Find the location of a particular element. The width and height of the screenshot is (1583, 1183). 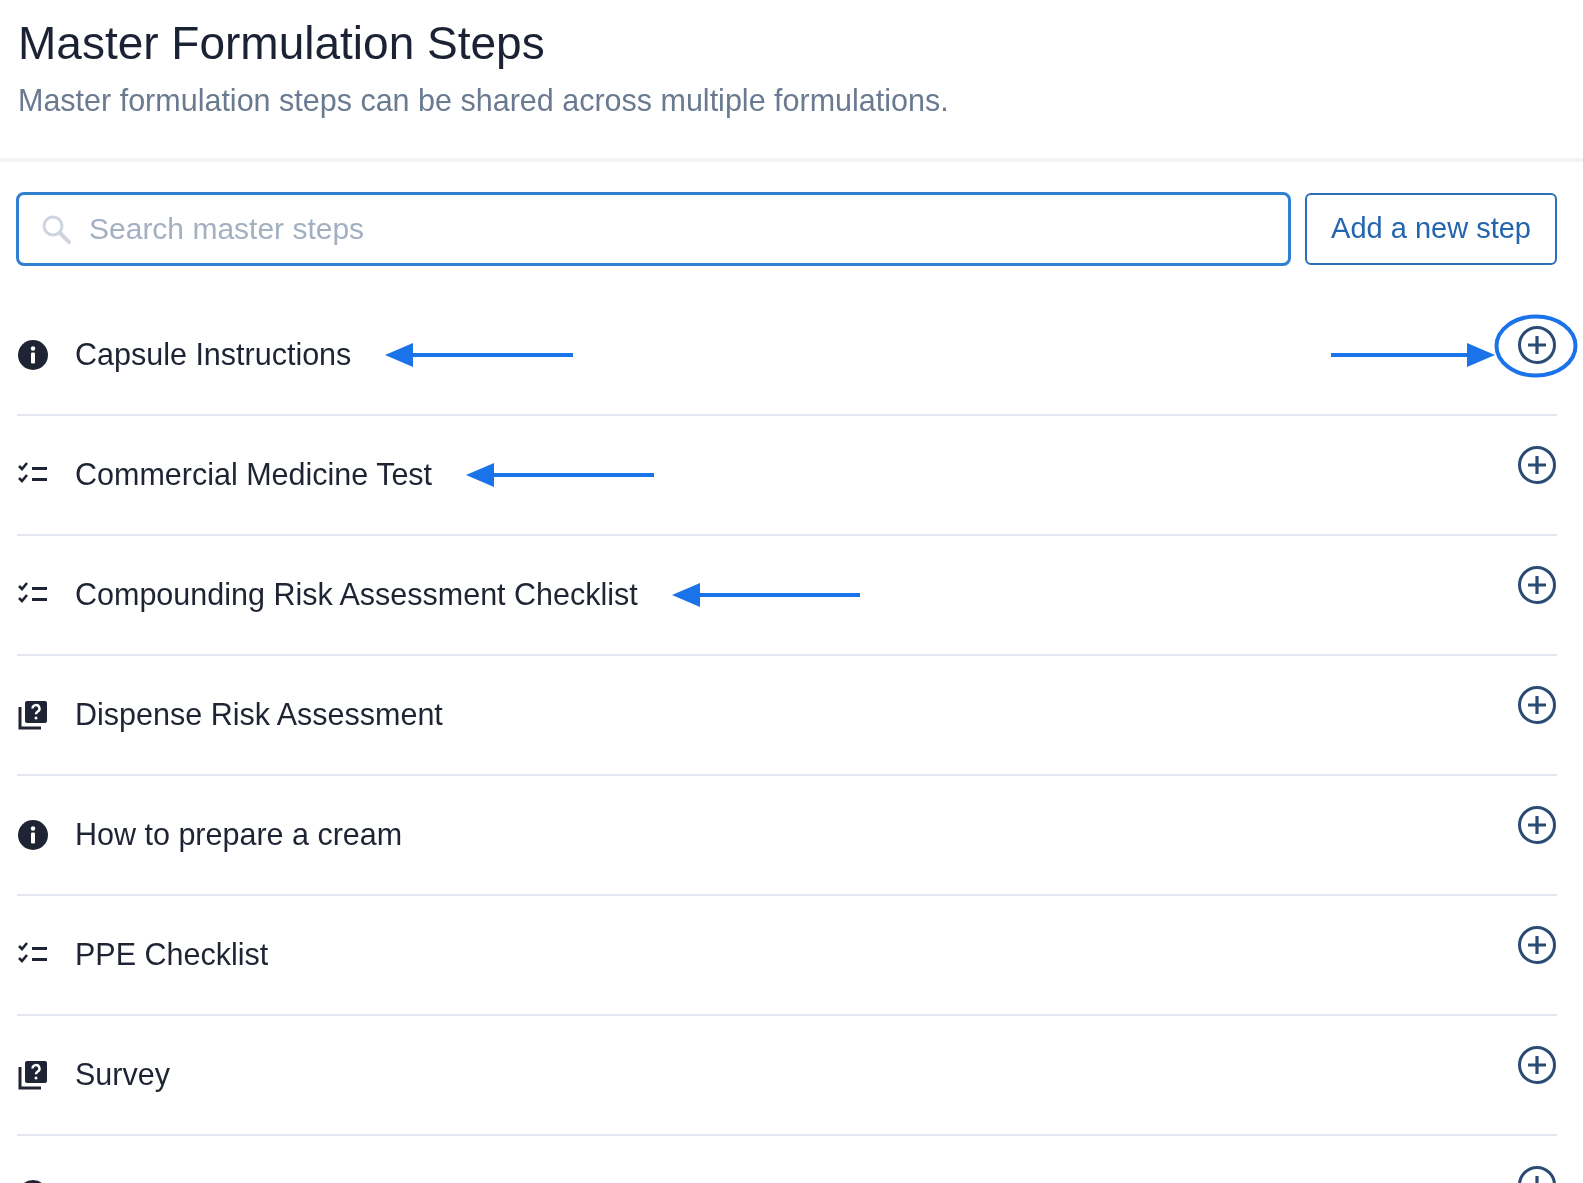

step-name: How to prepare a cream is located at coordinates (239, 834).